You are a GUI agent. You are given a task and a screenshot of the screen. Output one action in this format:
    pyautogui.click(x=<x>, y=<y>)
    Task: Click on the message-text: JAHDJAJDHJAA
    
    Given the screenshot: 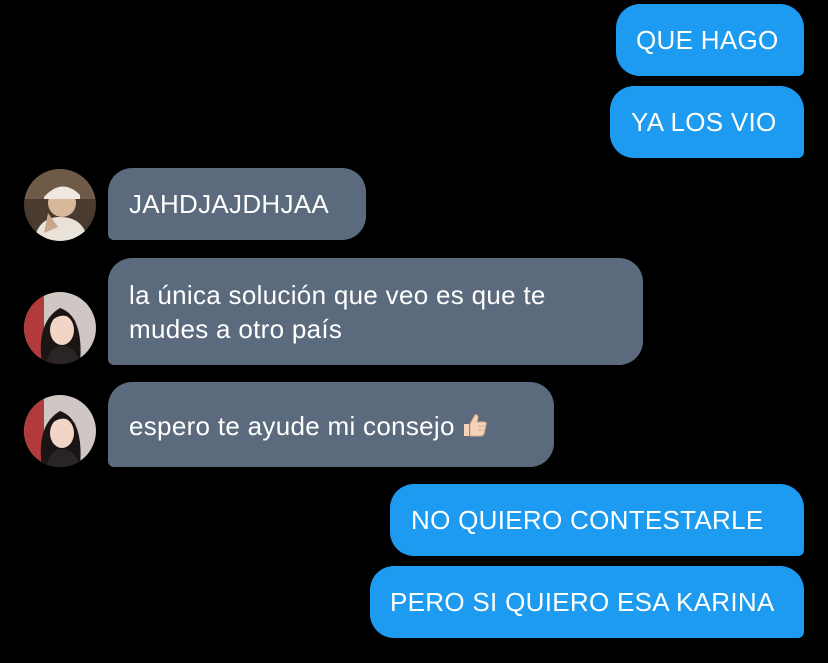 What is the action you would take?
    pyautogui.click(x=229, y=204)
    